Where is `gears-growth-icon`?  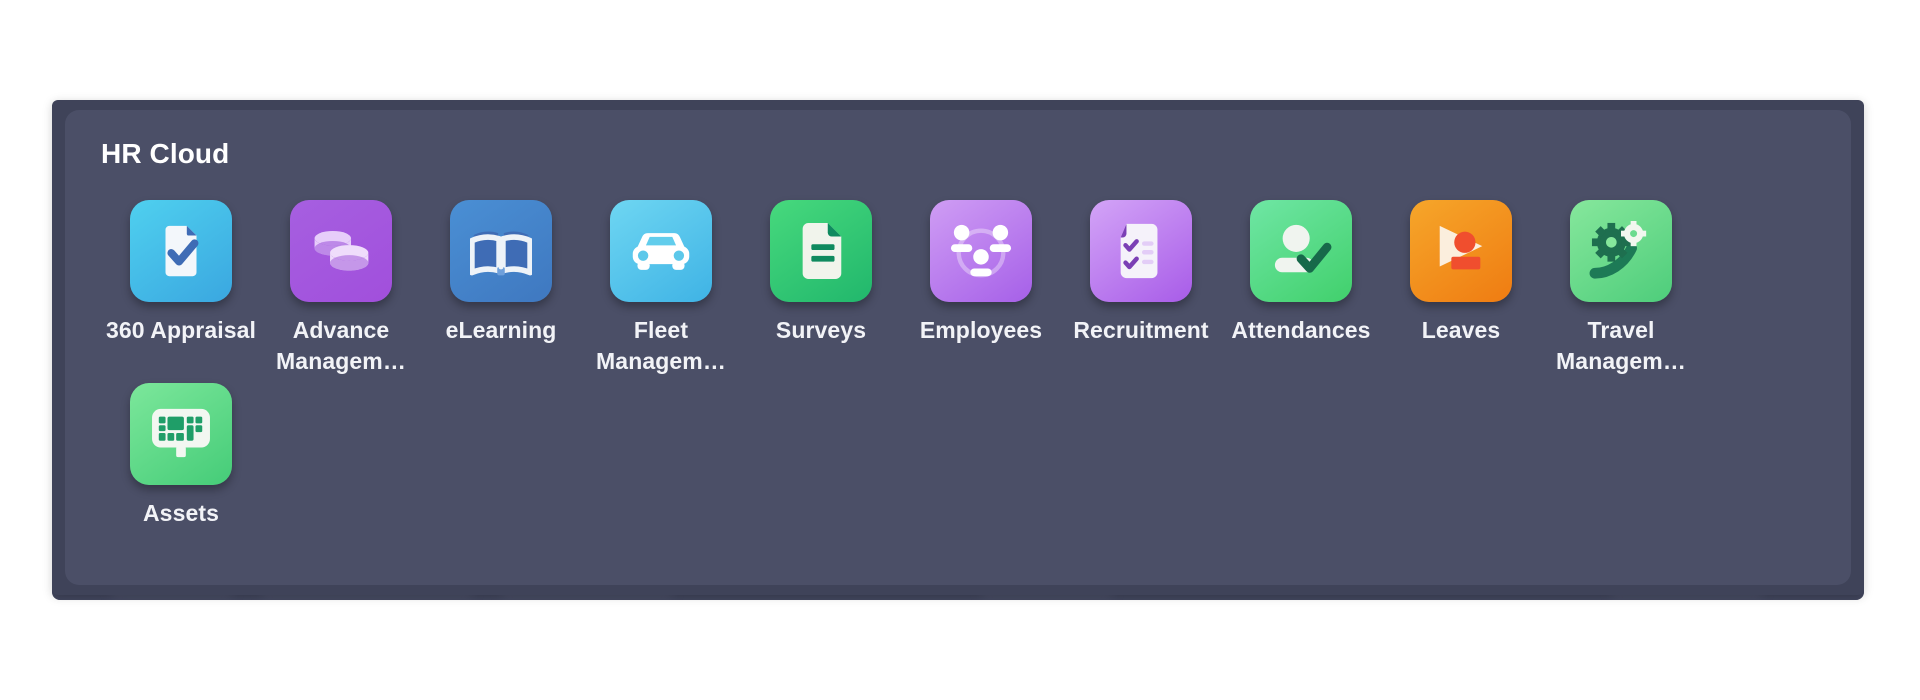
gears-growth-icon is located at coordinates (1621, 251).